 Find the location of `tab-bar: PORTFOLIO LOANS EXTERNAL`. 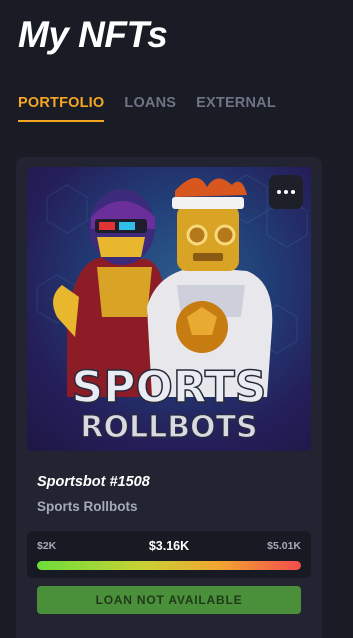

tab-bar: PORTFOLIO LOANS EXTERNAL is located at coordinates (147, 108).